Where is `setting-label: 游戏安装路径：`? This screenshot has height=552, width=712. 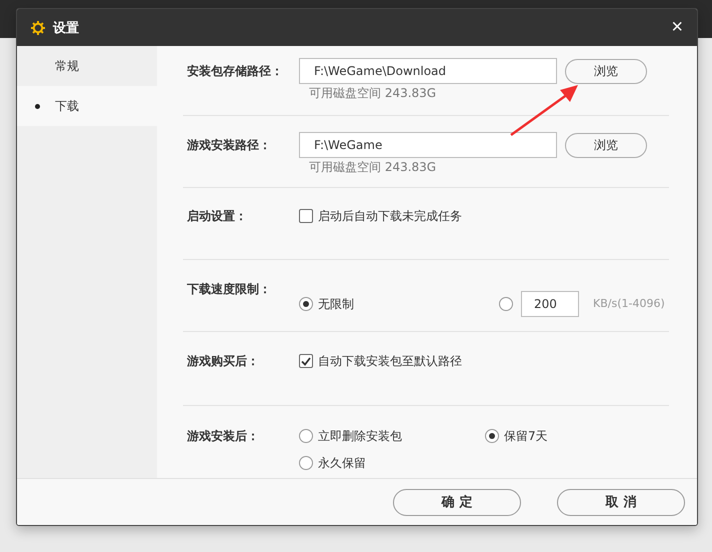 setting-label: 游戏安装路径： is located at coordinates (229, 145).